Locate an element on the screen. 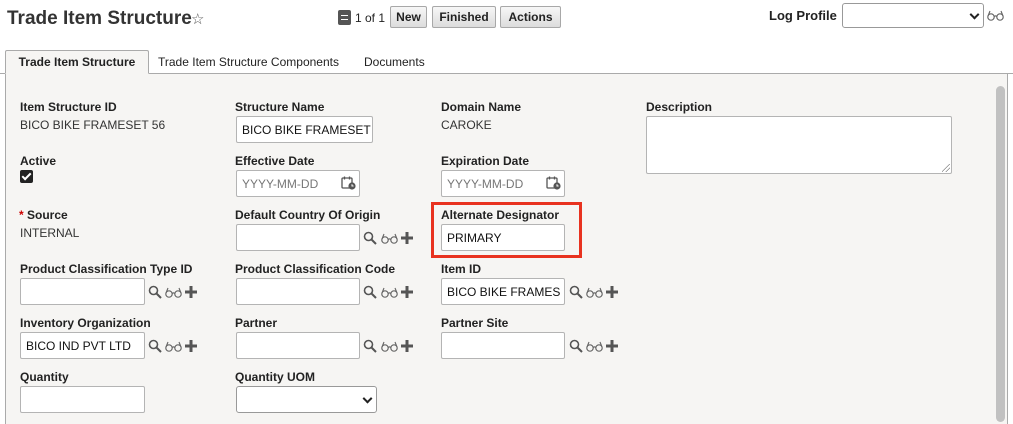 The width and height of the screenshot is (1013, 424). record-list-icon is located at coordinates (344, 17).